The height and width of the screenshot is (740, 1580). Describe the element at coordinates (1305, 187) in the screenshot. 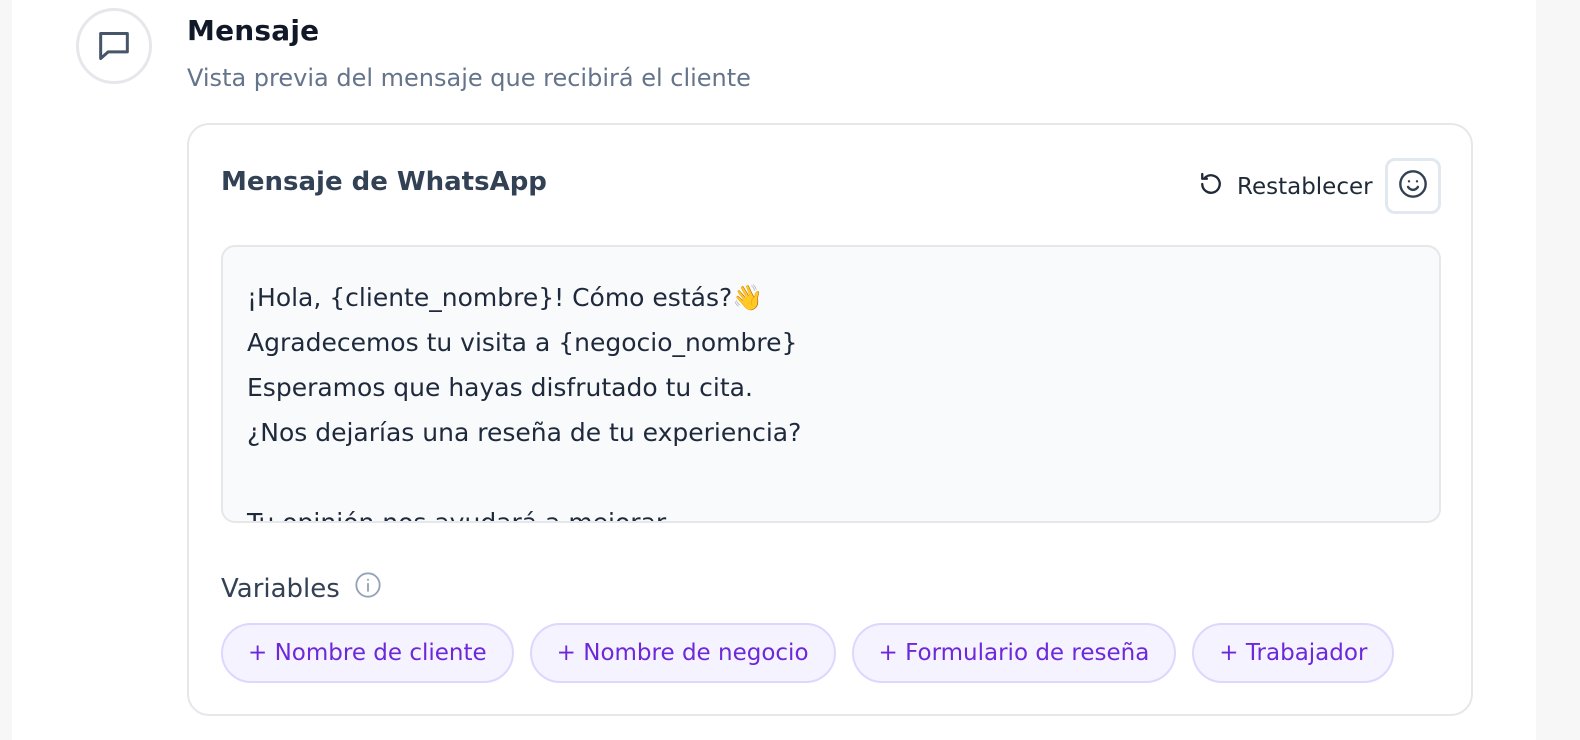

I see `reset-button-label: Restablecer` at that location.